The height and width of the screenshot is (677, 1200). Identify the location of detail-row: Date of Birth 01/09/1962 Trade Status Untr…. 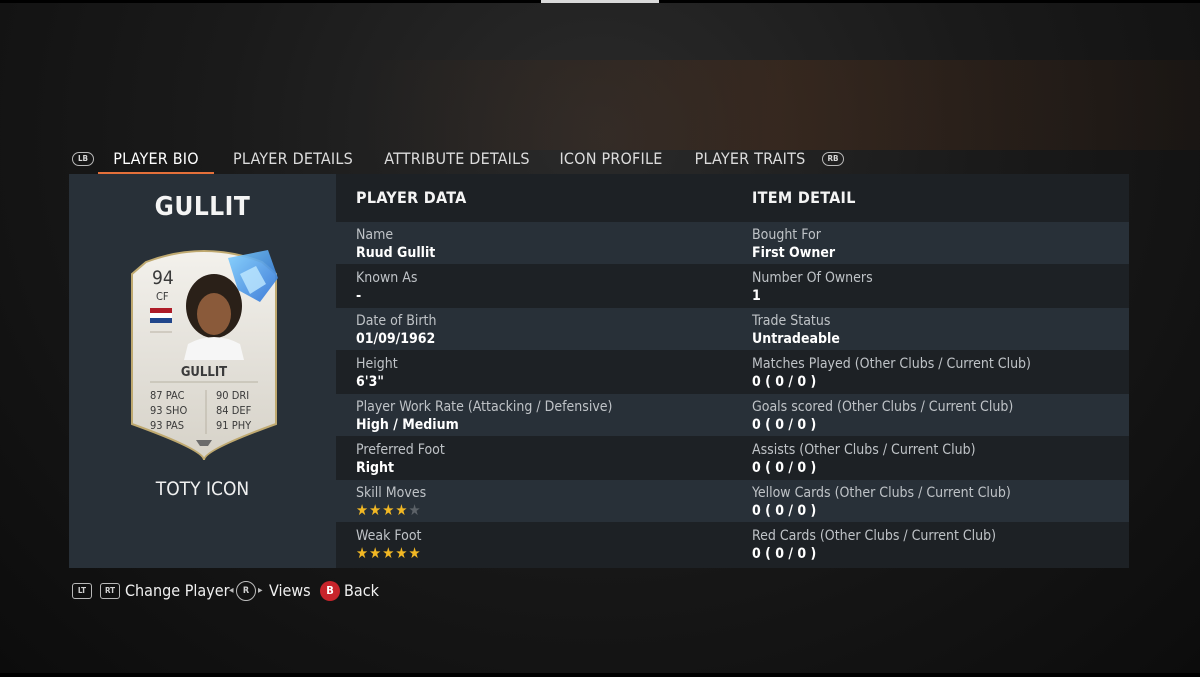
(732, 329).